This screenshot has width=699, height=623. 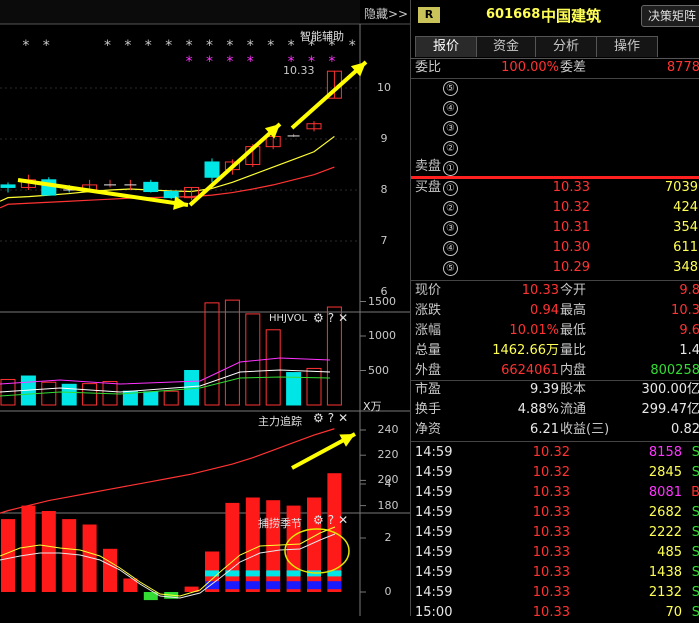 I want to click on trade-price: 10.32, so click(x=551, y=453).